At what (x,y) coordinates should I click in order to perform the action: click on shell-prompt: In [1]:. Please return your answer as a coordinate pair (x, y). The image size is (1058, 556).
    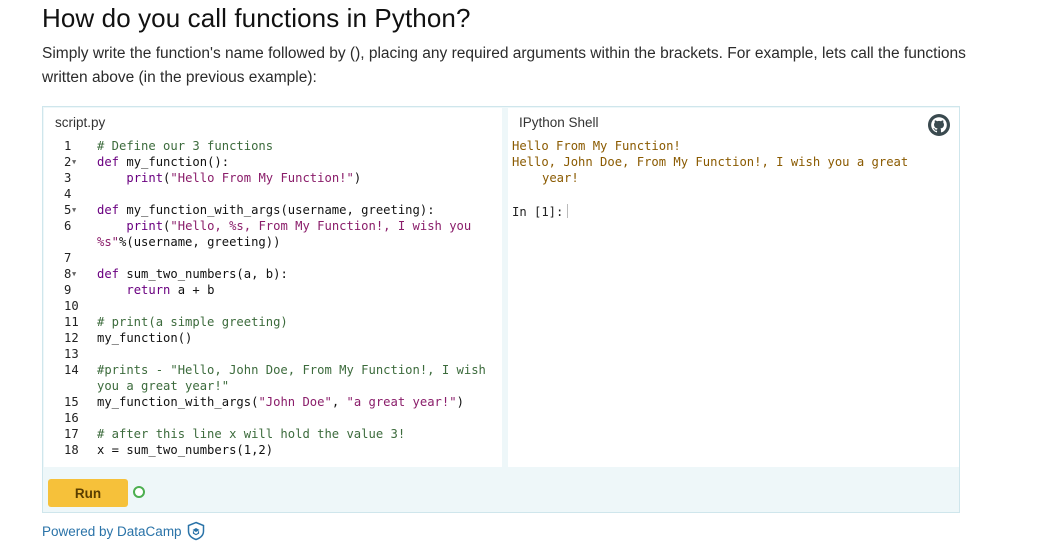
    Looking at the image, I should click on (540, 211).